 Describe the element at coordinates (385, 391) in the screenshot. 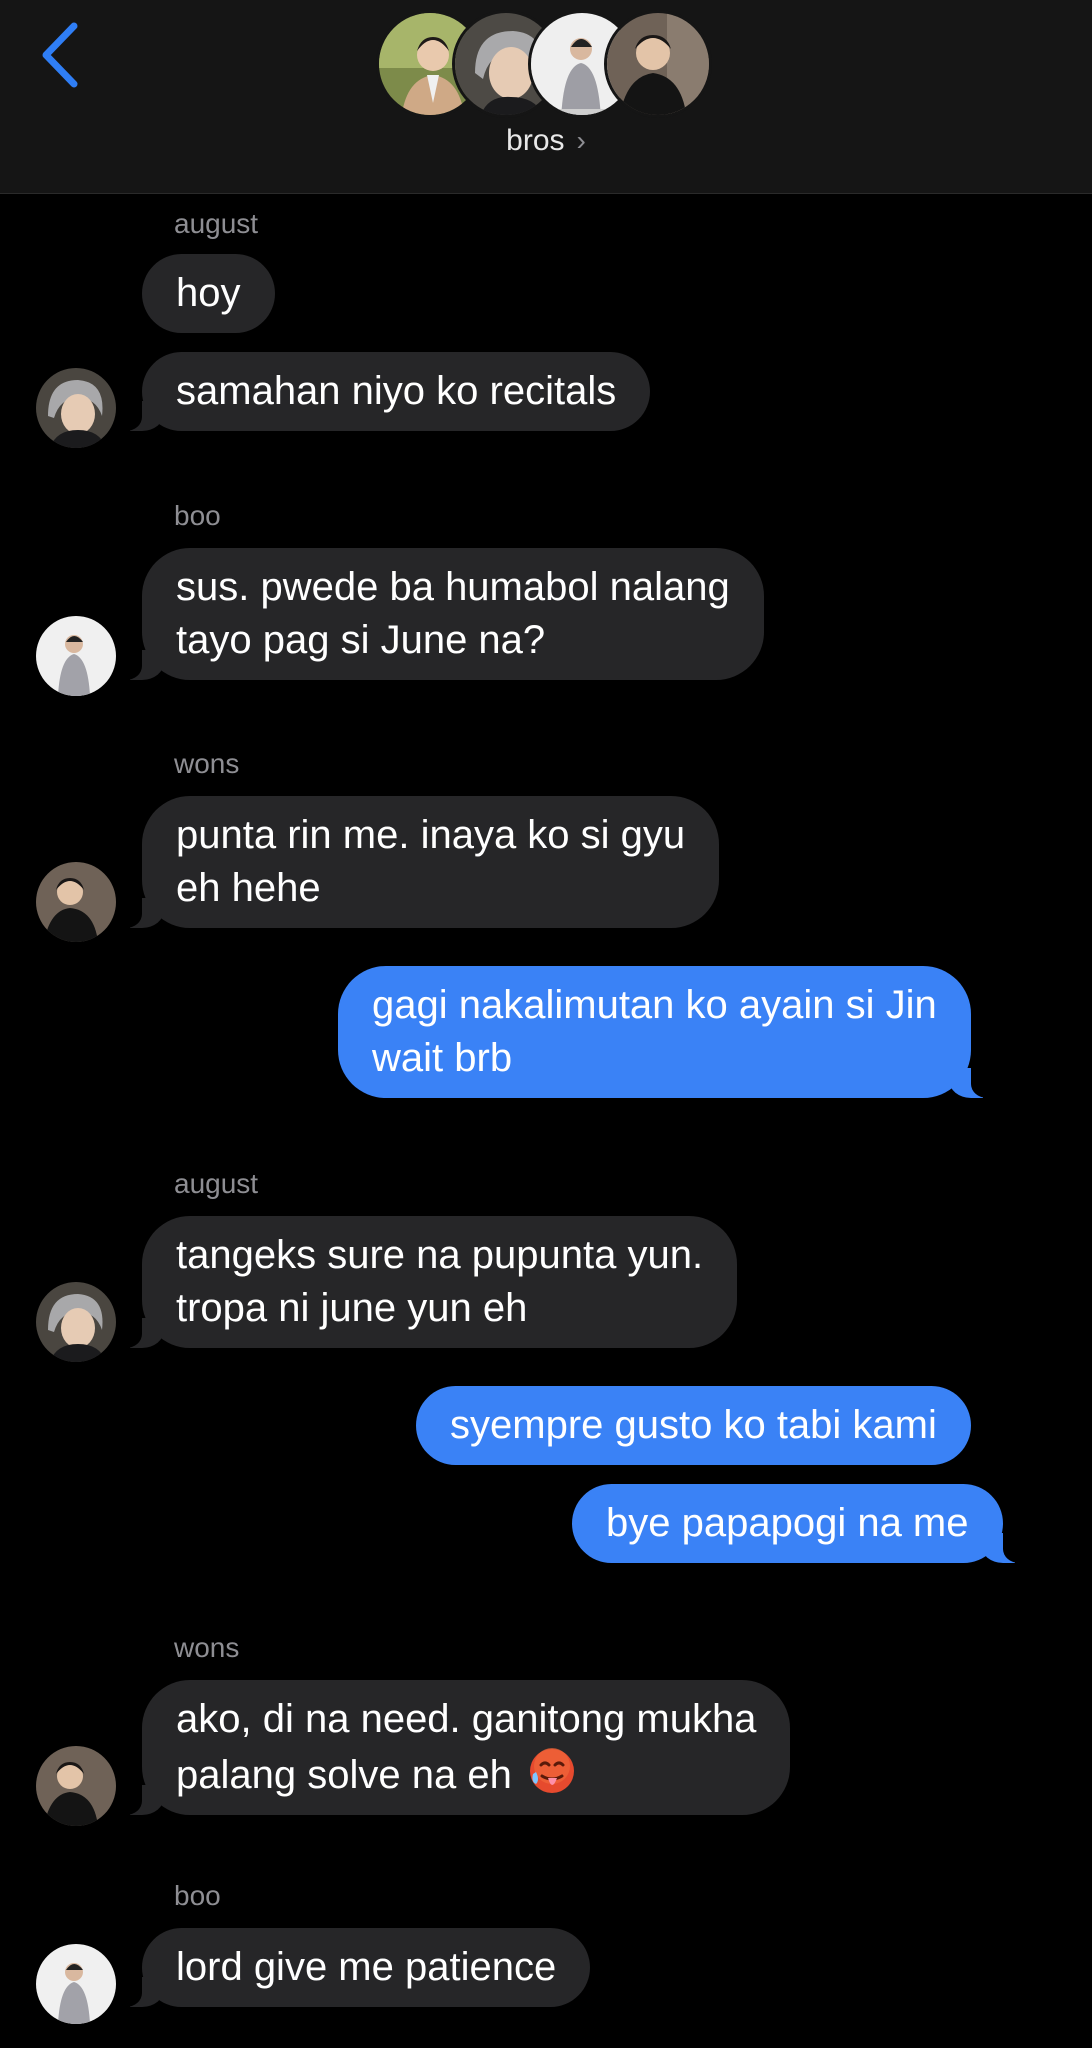

I see `incoming-message: samahan niyo ko recitals` at that location.